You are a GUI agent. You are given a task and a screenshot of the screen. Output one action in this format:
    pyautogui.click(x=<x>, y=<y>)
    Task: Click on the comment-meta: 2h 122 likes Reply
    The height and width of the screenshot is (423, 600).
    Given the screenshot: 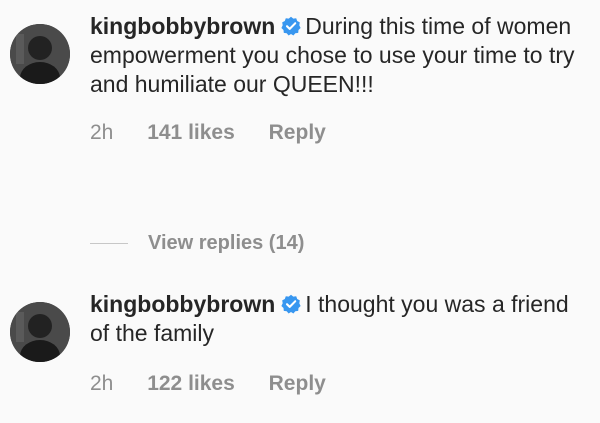 What is the action you would take?
    pyautogui.click(x=340, y=384)
    